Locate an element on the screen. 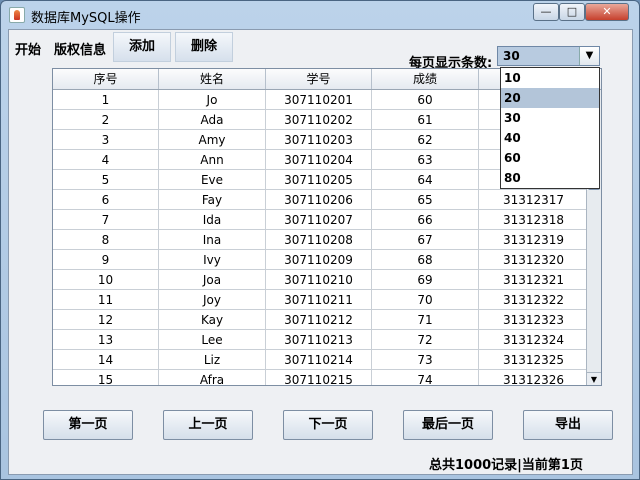 This screenshot has height=480, width=640. table-cell: Fay is located at coordinates (212, 200).